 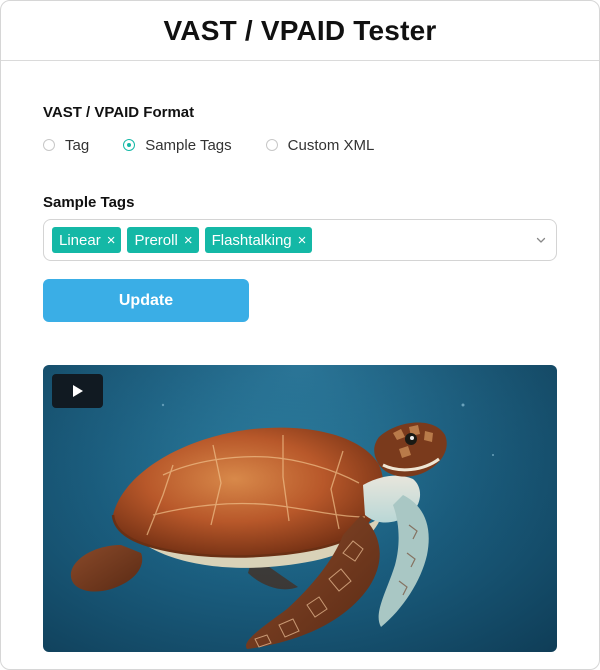 I want to click on radio-tag: Tag, so click(x=66, y=145).